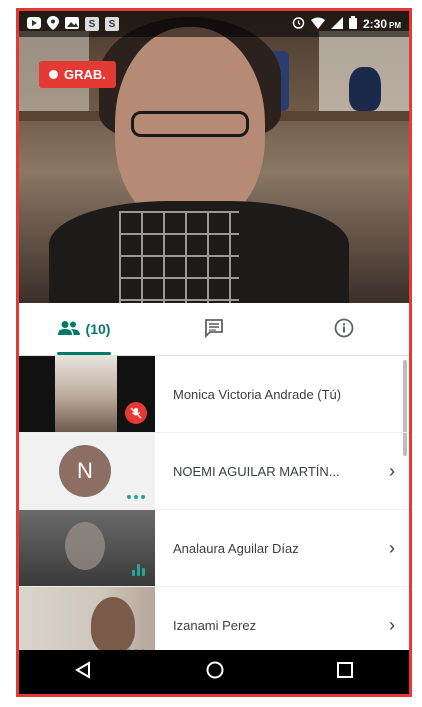  Describe the element at coordinates (345, 672) in the screenshot. I see `recents-icon` at that location.